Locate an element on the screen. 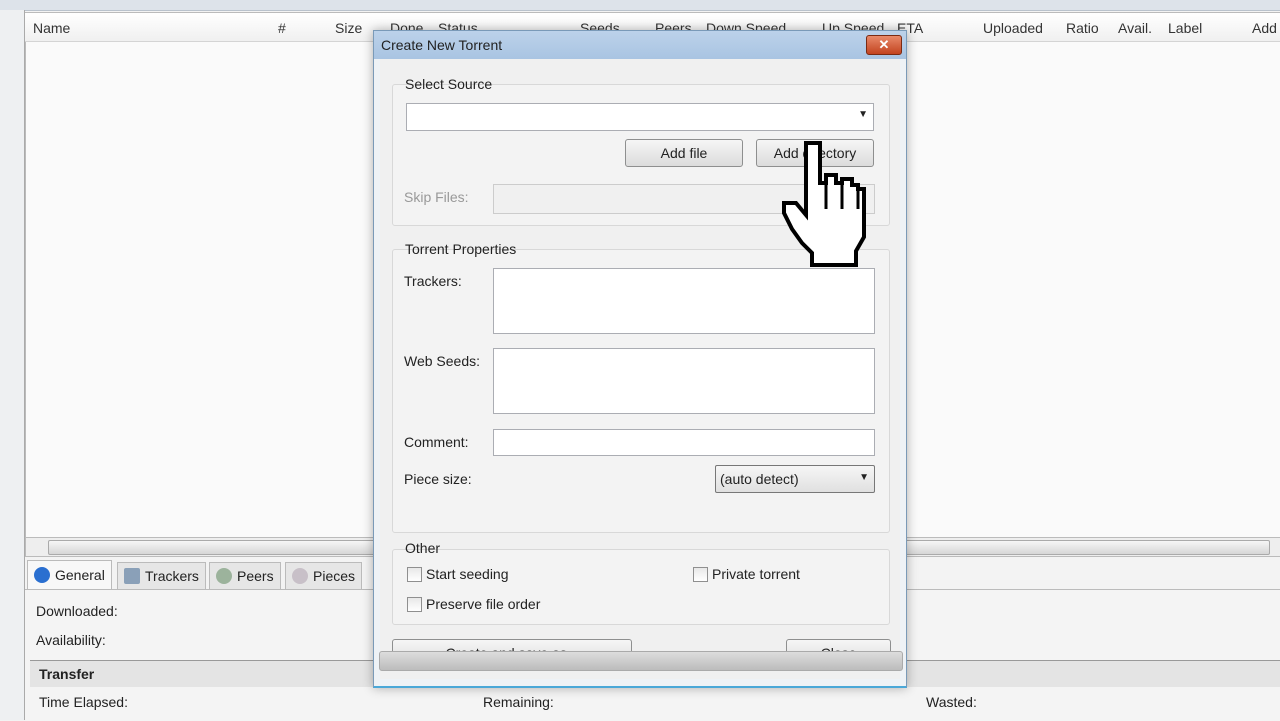  tab-pieces: Pieces is located at coordinates (324, 575).